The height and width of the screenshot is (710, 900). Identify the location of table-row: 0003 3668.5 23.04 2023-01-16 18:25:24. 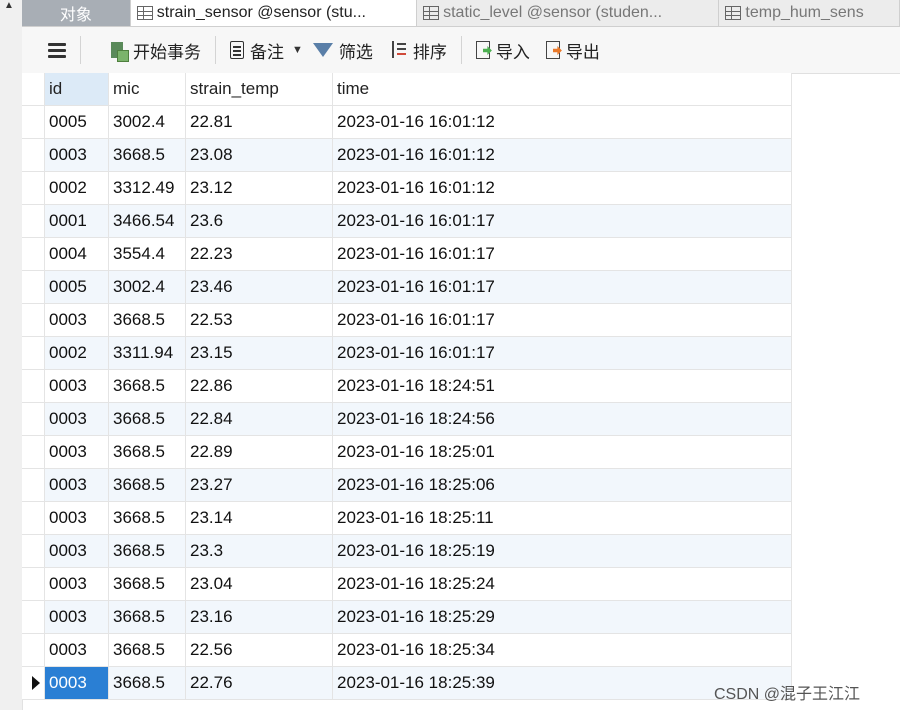
(407, 584).